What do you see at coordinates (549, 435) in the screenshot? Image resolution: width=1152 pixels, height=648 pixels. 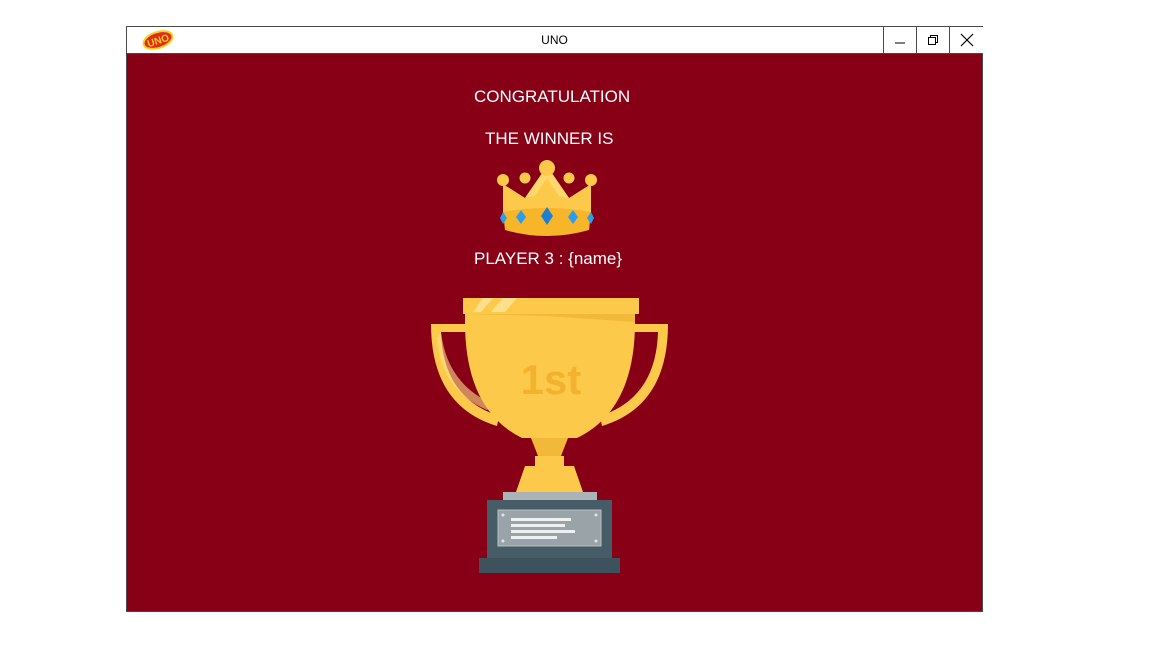 I see `trophy-icon: 1st` at bounding box center [549, 435].